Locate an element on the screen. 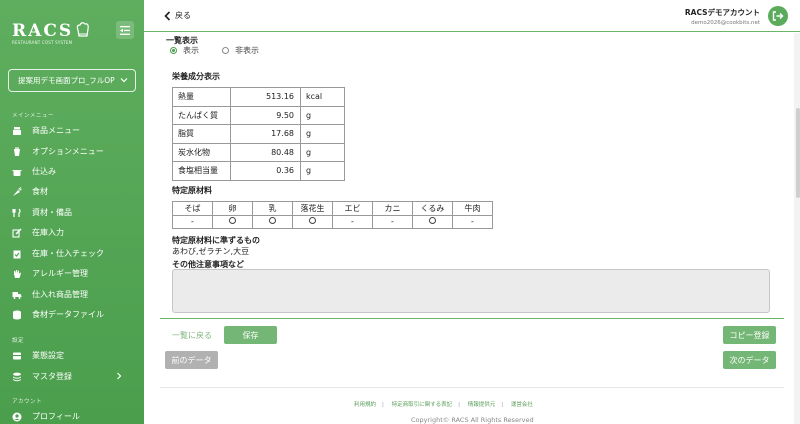  nutrition-value: 9.50 is located at coordinates (265, 115).